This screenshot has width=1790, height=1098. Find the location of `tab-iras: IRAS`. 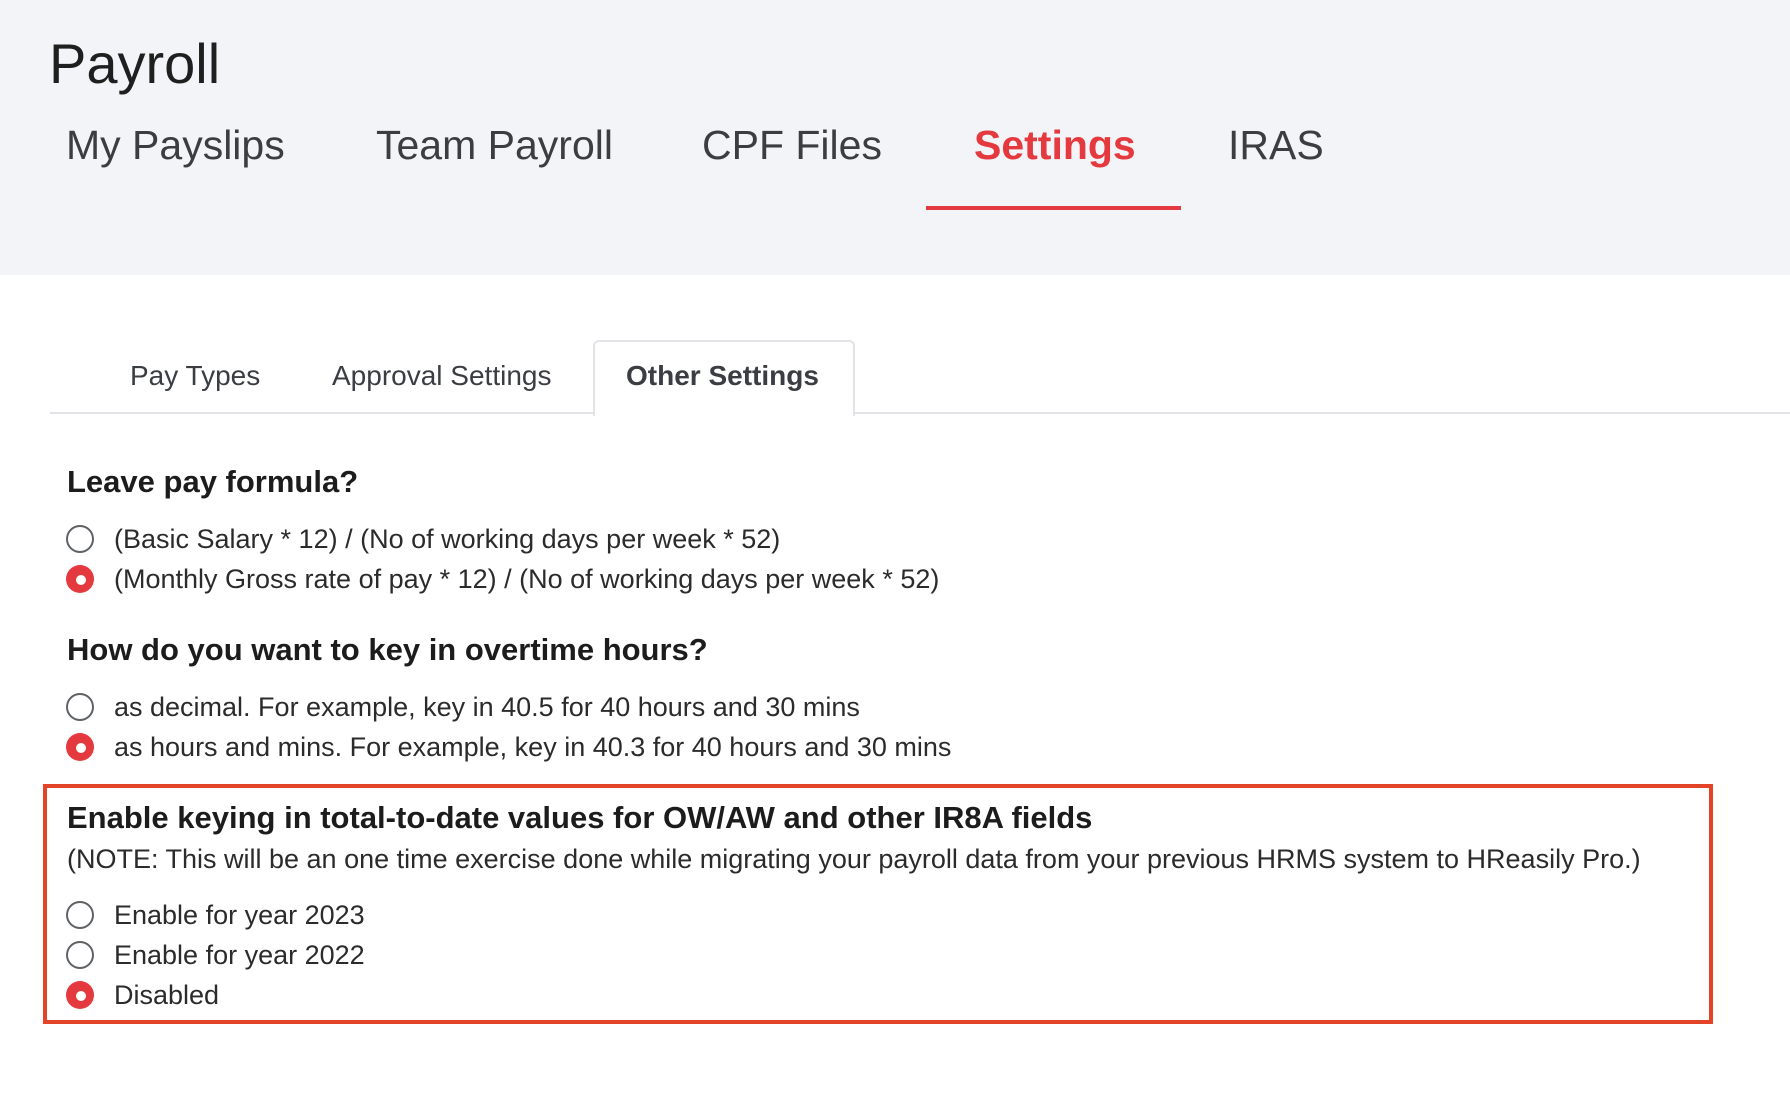

tab-iras: IRAS is located at coordinates (1276, 145).